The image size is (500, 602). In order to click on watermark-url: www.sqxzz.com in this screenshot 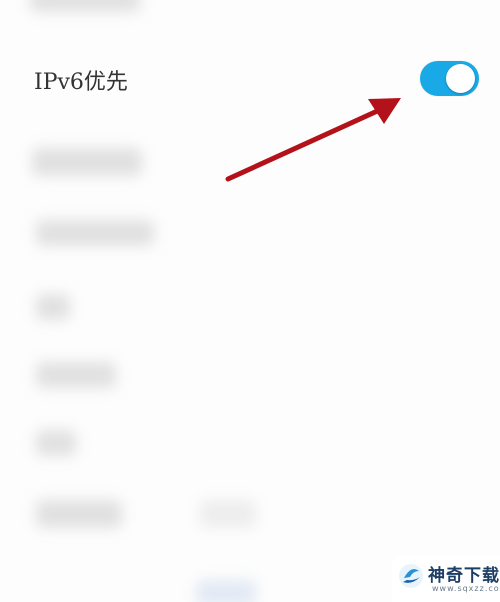, I will do `click(466, 588)`.